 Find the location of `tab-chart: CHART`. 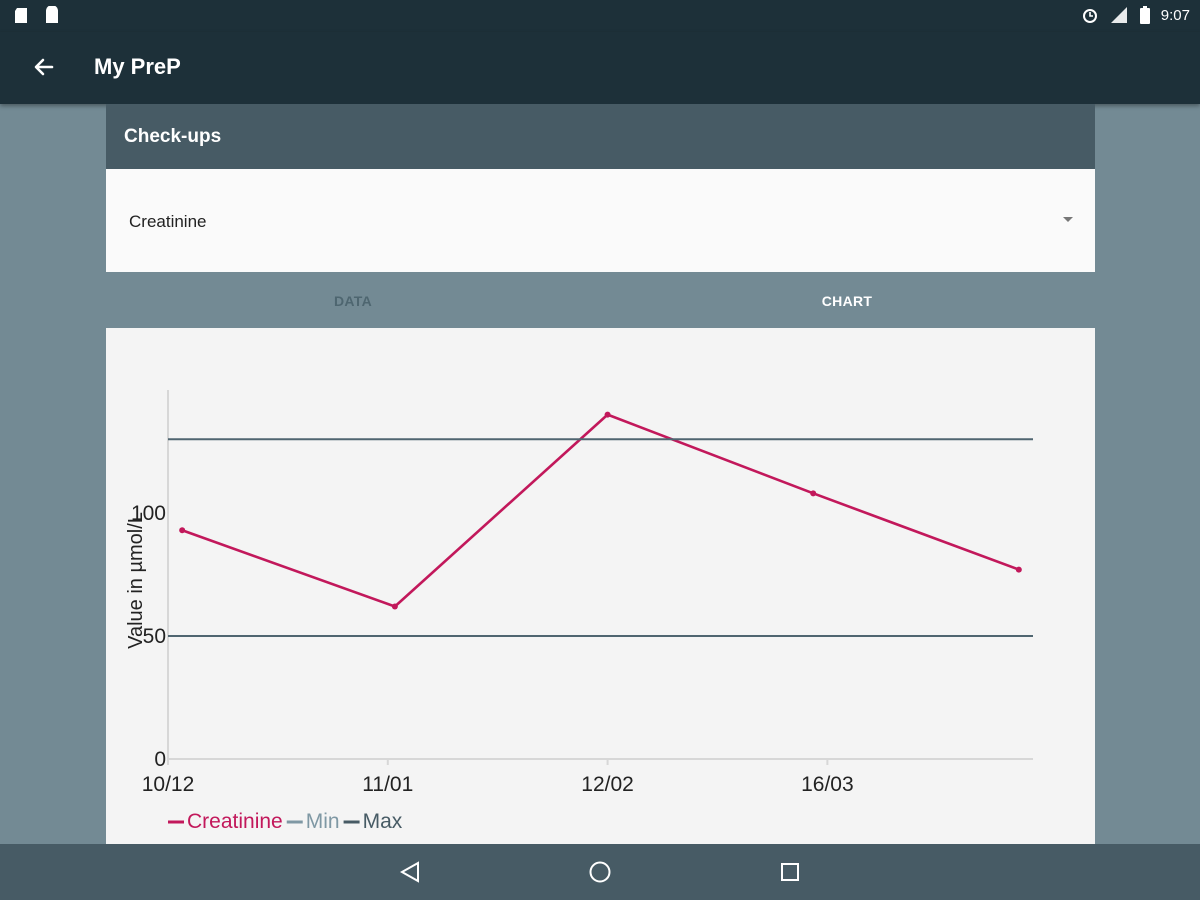

tab-chart: CHART is located at coordinates (847, 300).